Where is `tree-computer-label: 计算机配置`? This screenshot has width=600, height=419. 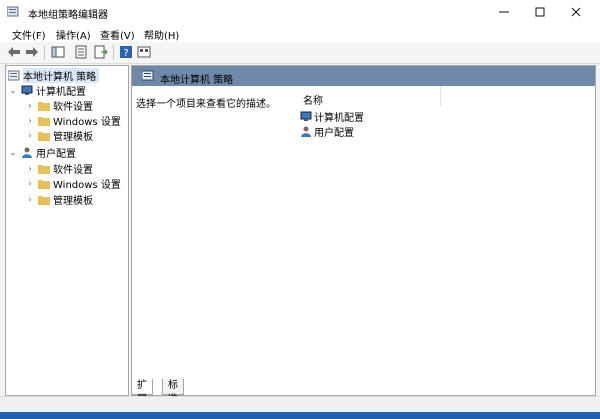 tree-computer-label: 计算机配置 is located at coordinates (61, 92).